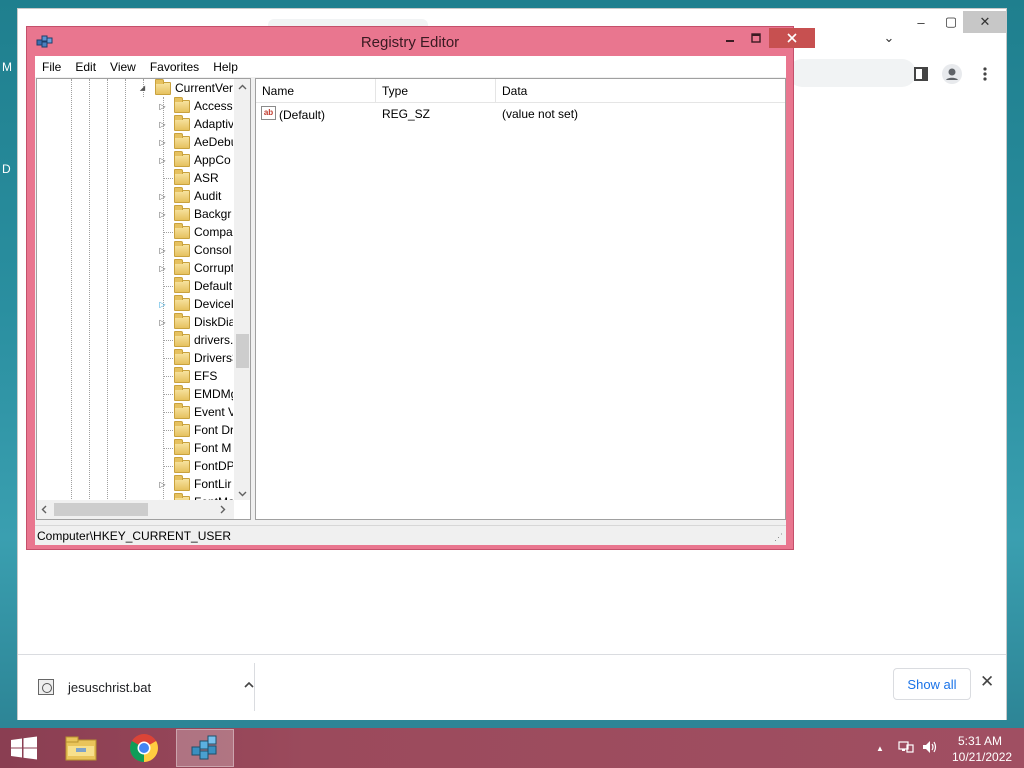 The width and height of the screenshot is (1024, 768). Describe the element at coordinates (987, 682) in the screenshot. I see `close-icon: ✕` at that location.